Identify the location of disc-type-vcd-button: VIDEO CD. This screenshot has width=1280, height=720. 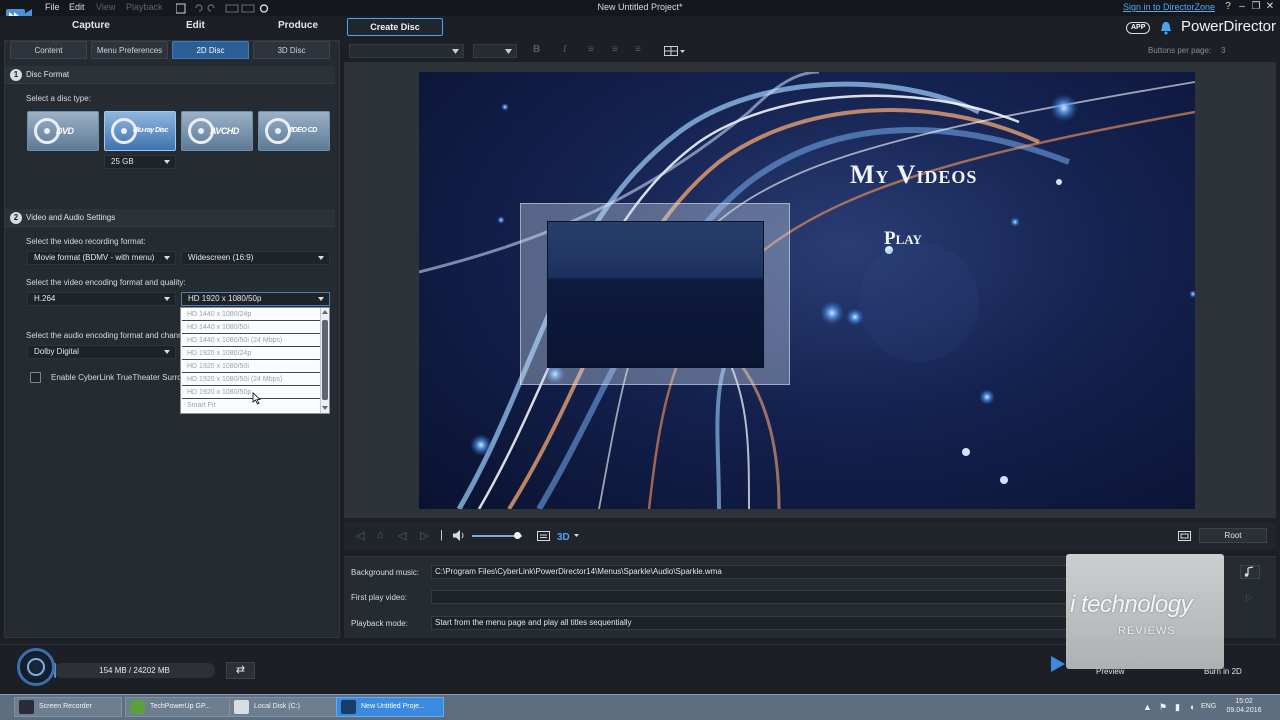
(294, 131).